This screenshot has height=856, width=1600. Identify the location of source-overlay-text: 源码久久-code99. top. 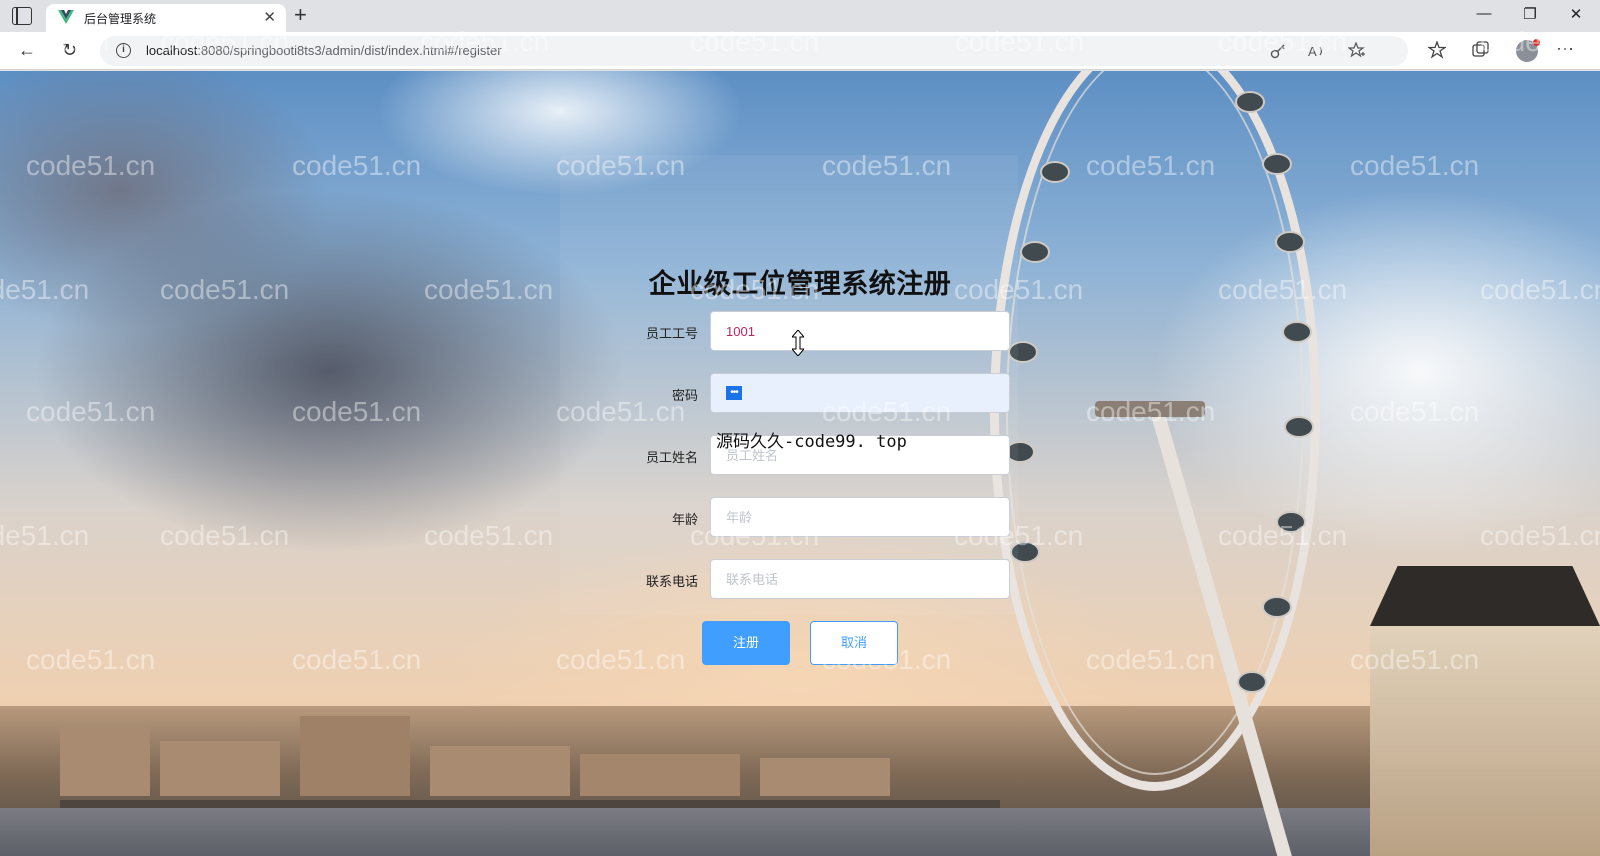
(811, 442).